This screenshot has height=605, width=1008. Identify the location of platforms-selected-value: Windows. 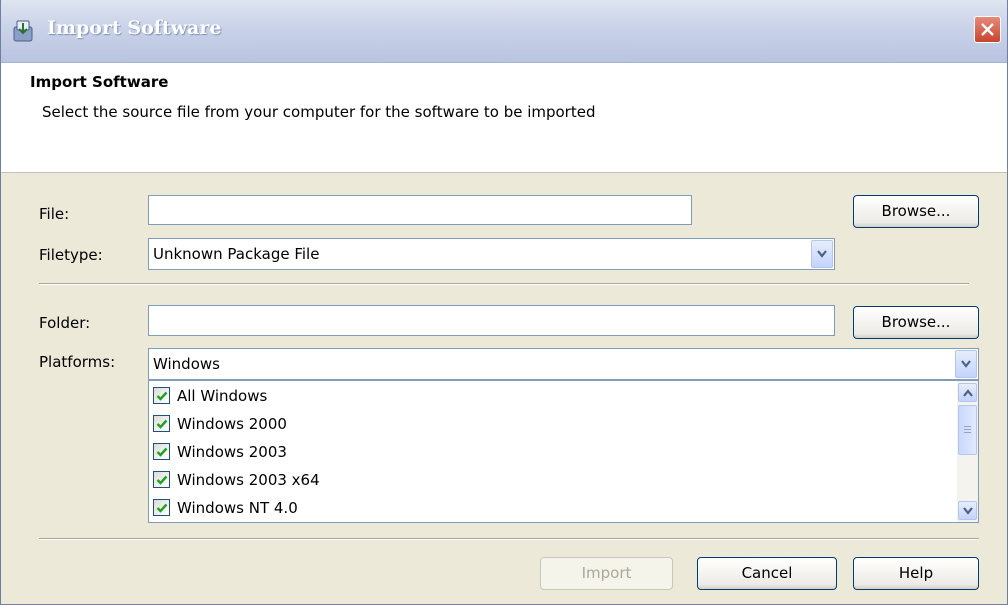
(186, 364).